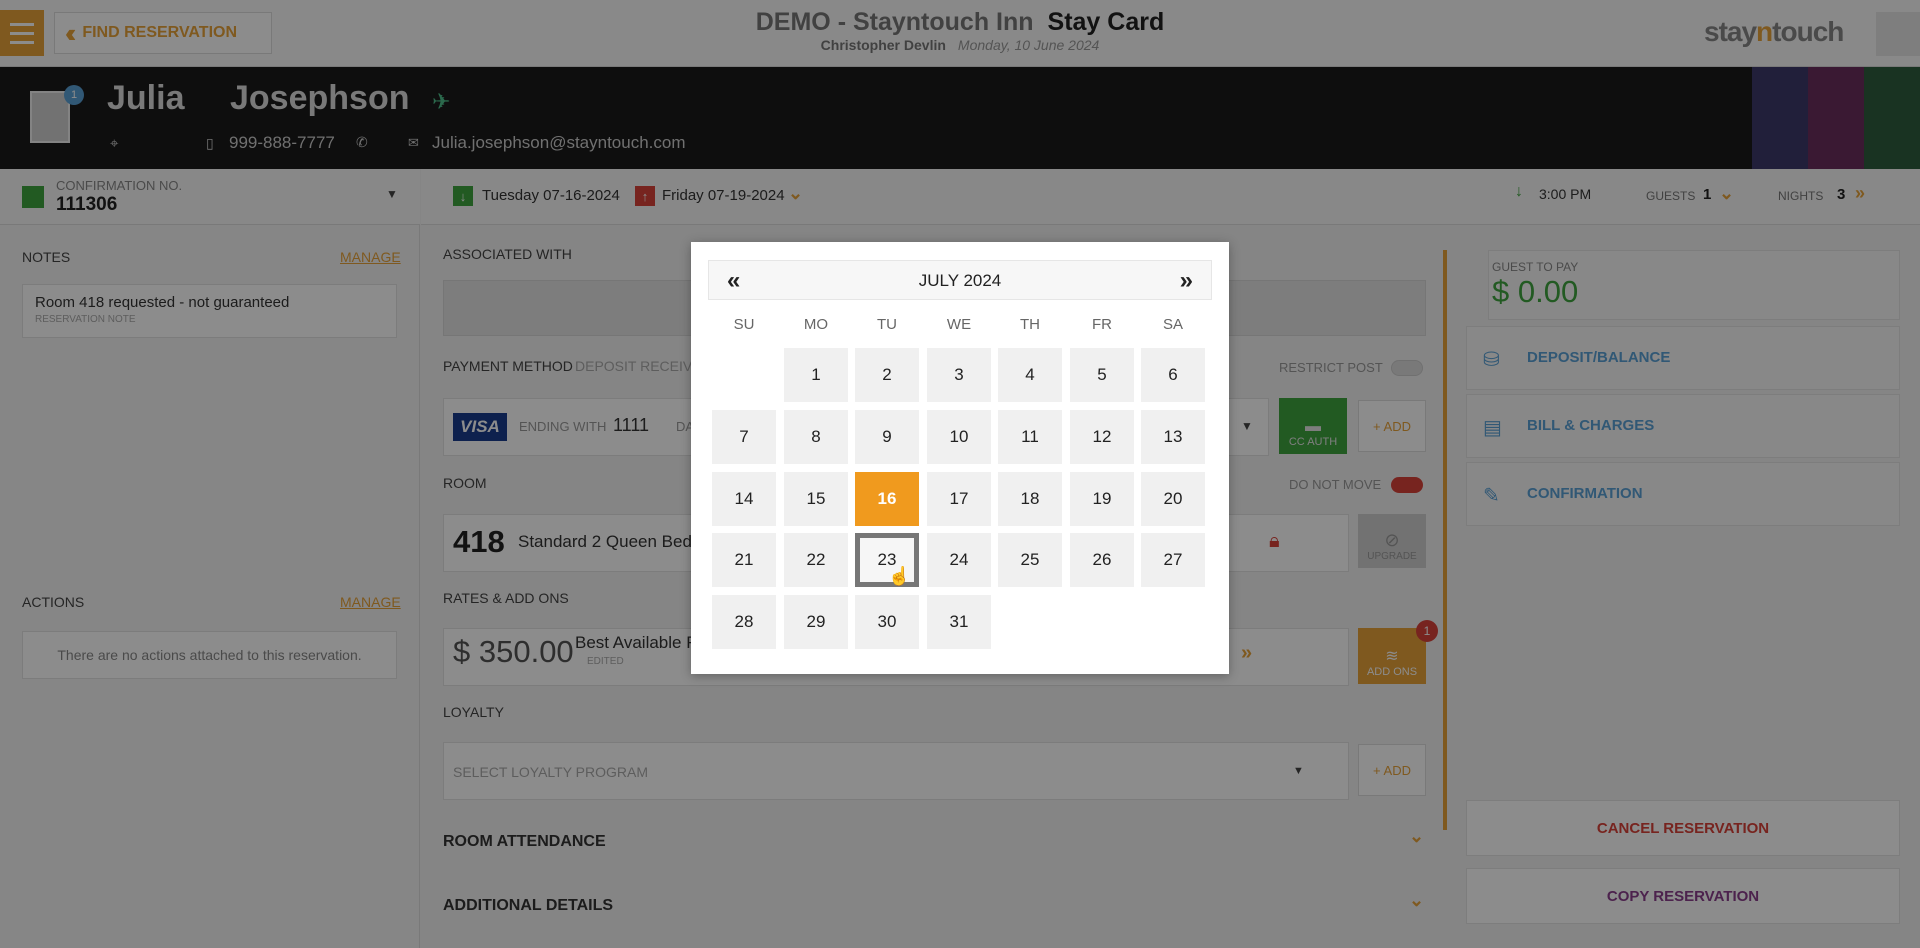  I want to click on calendar-day: 12, so click(1102, 437).